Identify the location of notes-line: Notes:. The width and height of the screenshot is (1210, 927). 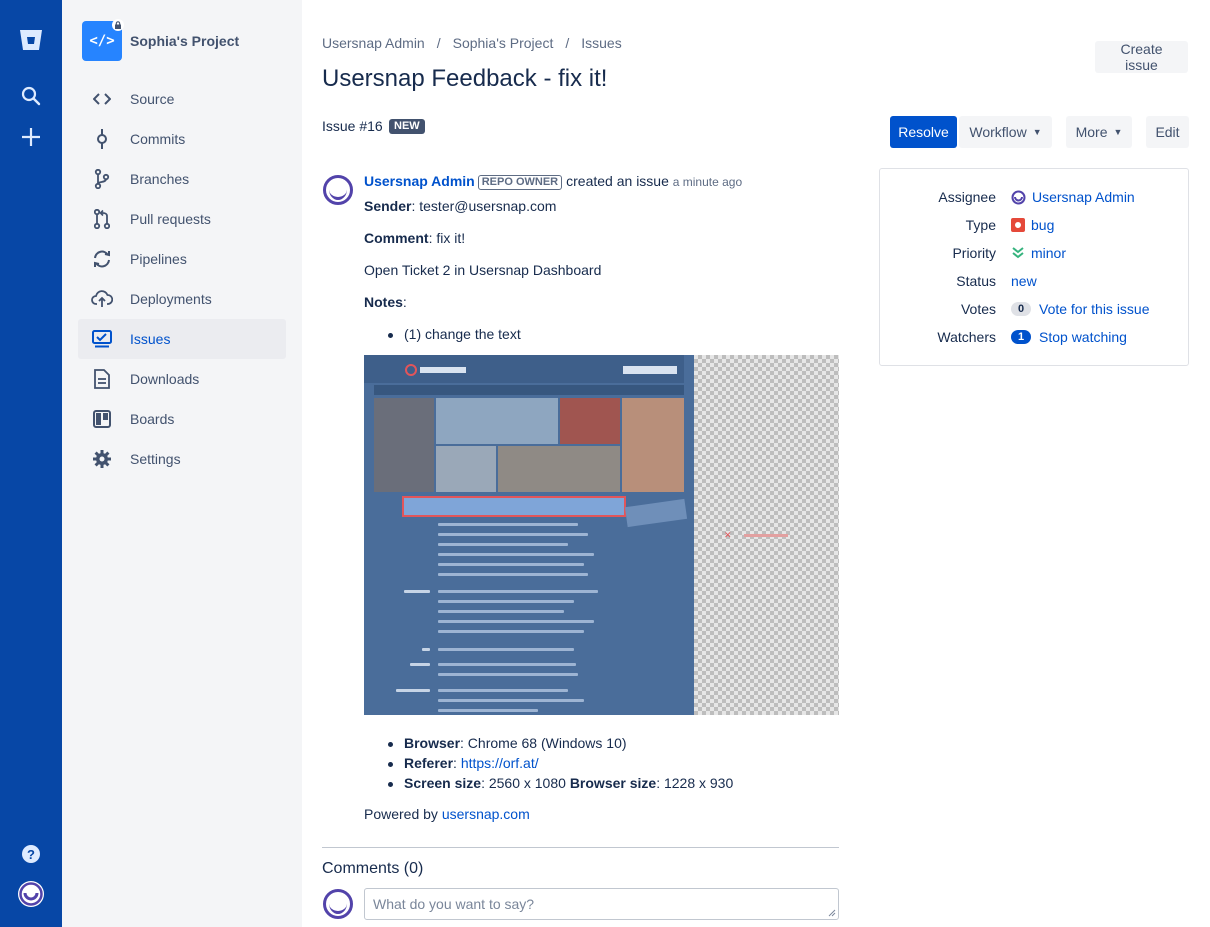
(385, 302).